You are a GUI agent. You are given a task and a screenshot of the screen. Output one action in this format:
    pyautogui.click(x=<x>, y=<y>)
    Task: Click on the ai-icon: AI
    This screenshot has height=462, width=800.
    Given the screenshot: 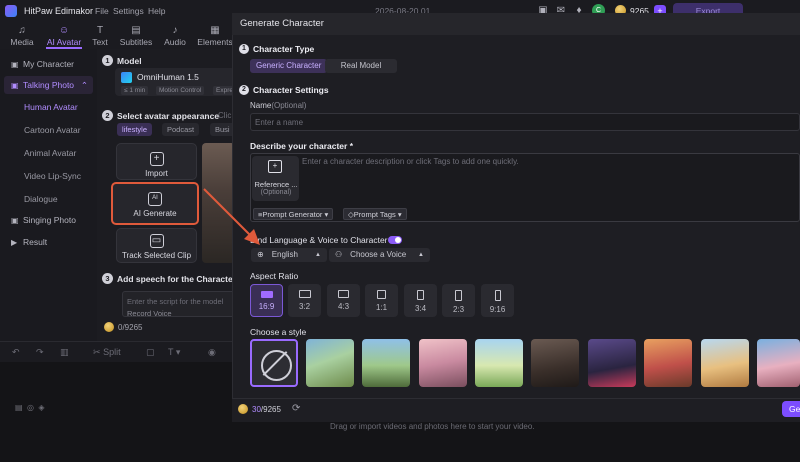 What is the action you would take?
    pyautogui.click(x=155, y=199)
    